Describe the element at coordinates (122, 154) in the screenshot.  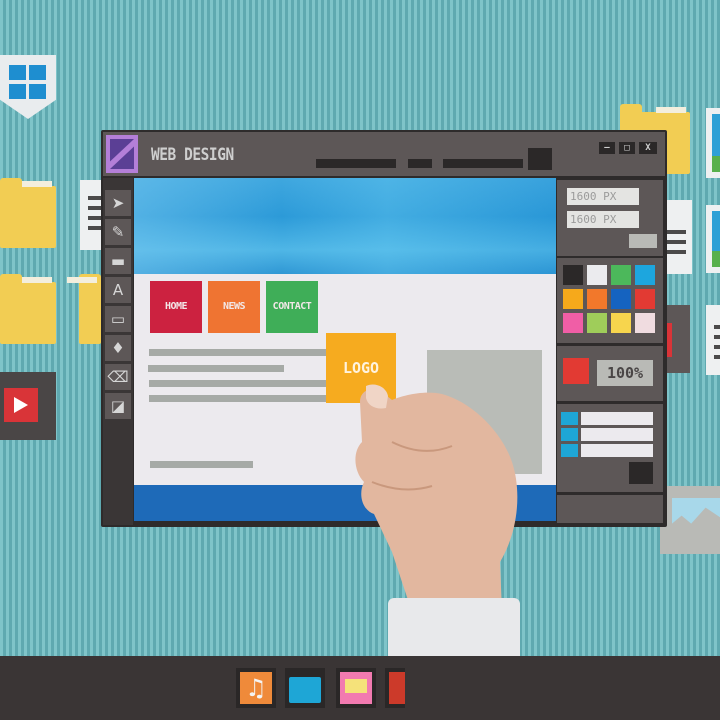
I see `app-logo-icon` at that location.